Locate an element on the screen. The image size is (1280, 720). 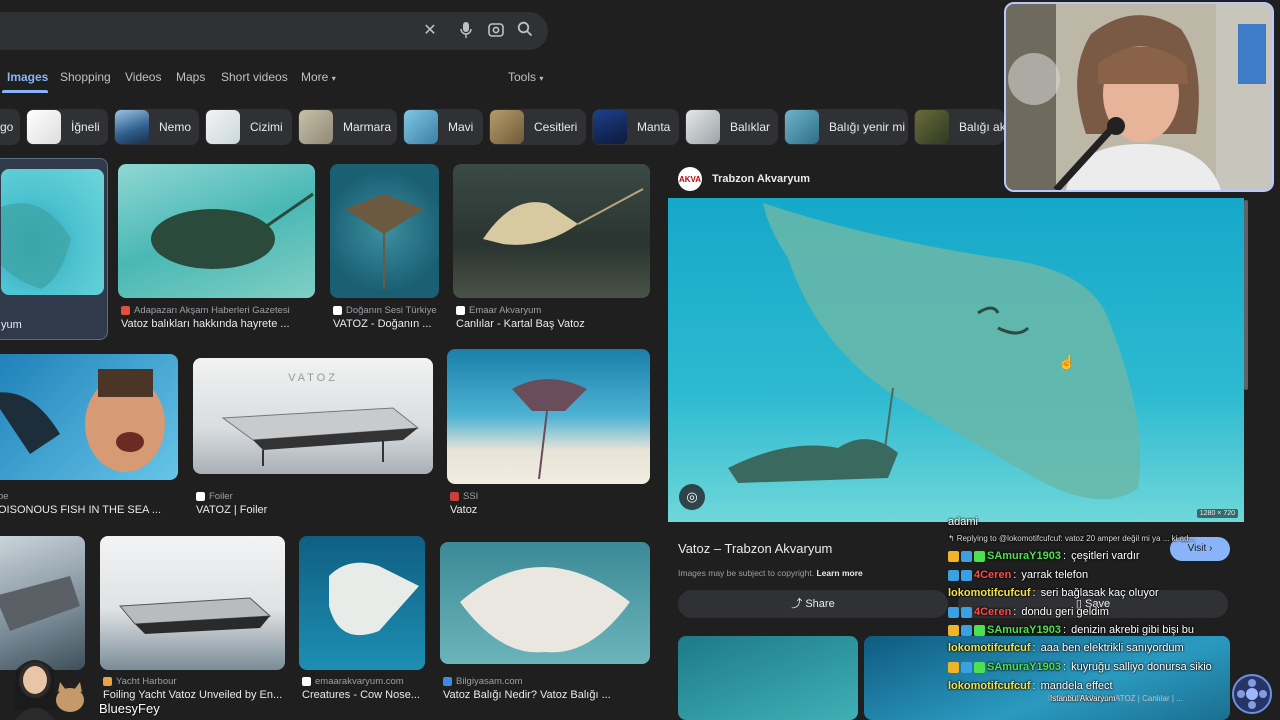
result-source: Bilgiyasam.com is located at coordinates (483, 681).